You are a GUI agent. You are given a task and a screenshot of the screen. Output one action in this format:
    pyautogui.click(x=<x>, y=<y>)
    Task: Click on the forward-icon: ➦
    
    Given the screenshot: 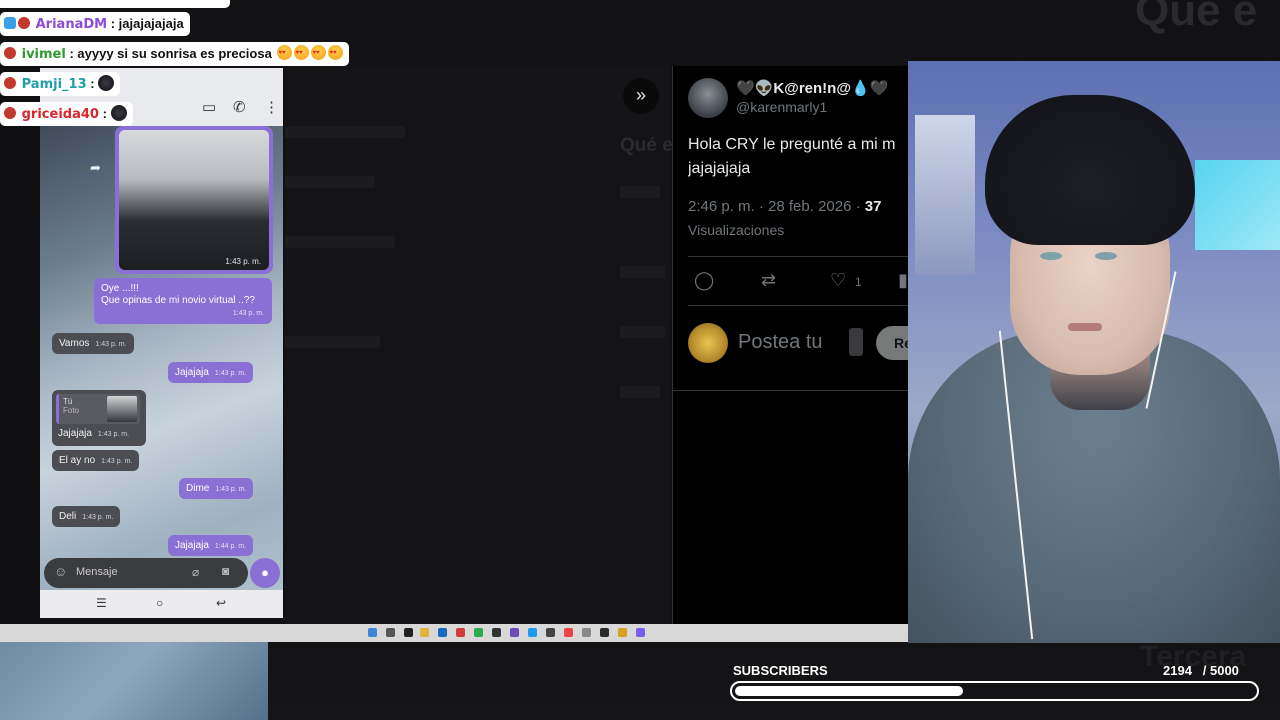 What is the action you would take?
    pyautogui.click(x=95, y=168)
    